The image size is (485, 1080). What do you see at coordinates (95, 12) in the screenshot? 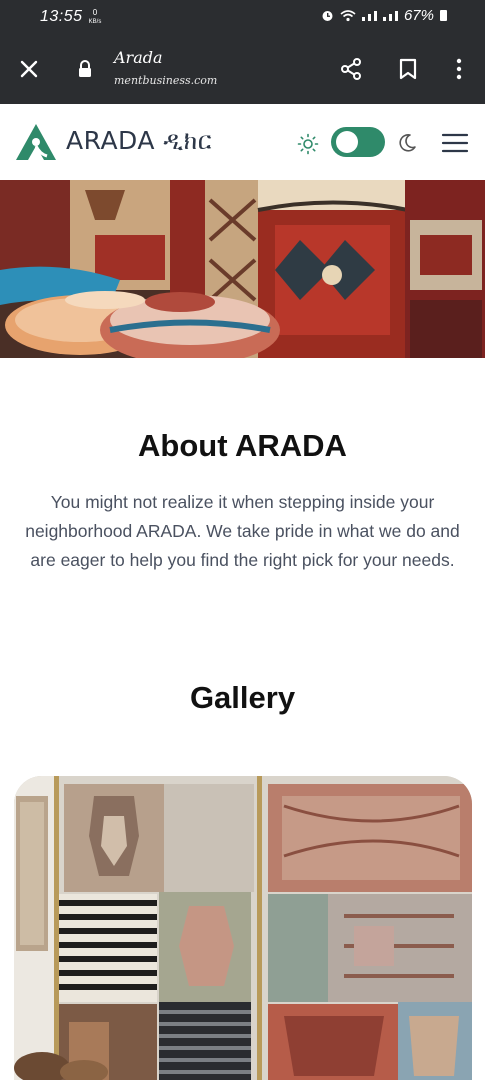
I see `network-speed-value: 0` at bounding box center [95, 12].